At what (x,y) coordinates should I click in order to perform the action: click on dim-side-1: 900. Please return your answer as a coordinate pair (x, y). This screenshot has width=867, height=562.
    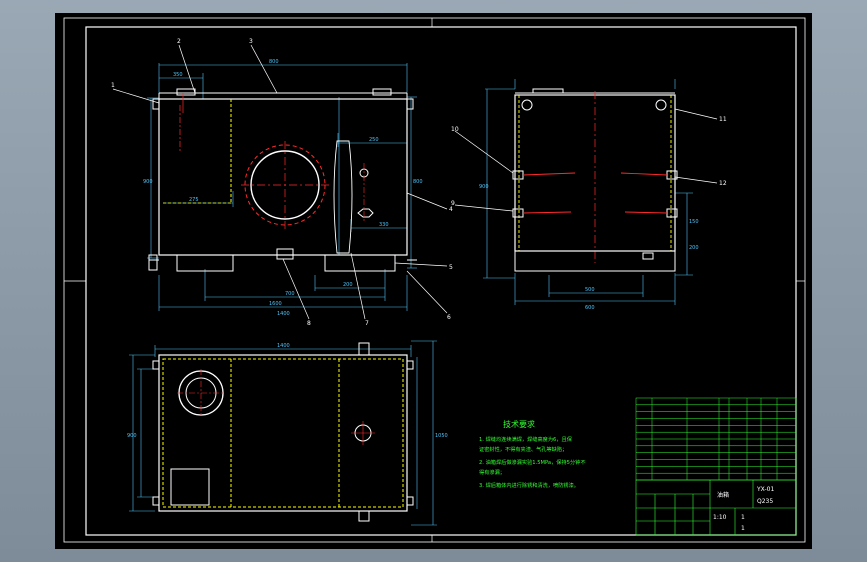
    Looking at the image, I should click on (484, 187).